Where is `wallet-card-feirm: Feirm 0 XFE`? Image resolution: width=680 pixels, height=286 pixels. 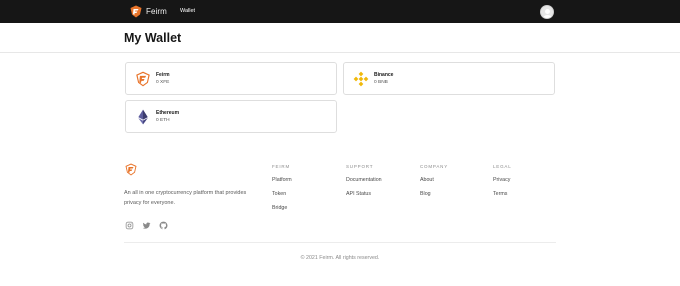
wallet-card-feirm: Feirm 0 XFE is located at coordinates (231, 78).